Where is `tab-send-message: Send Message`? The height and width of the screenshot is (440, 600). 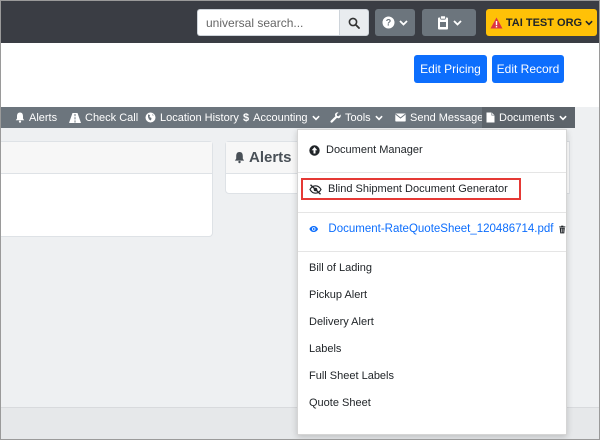 tab-send-message: Send Message is located at coordinates (439, 117).